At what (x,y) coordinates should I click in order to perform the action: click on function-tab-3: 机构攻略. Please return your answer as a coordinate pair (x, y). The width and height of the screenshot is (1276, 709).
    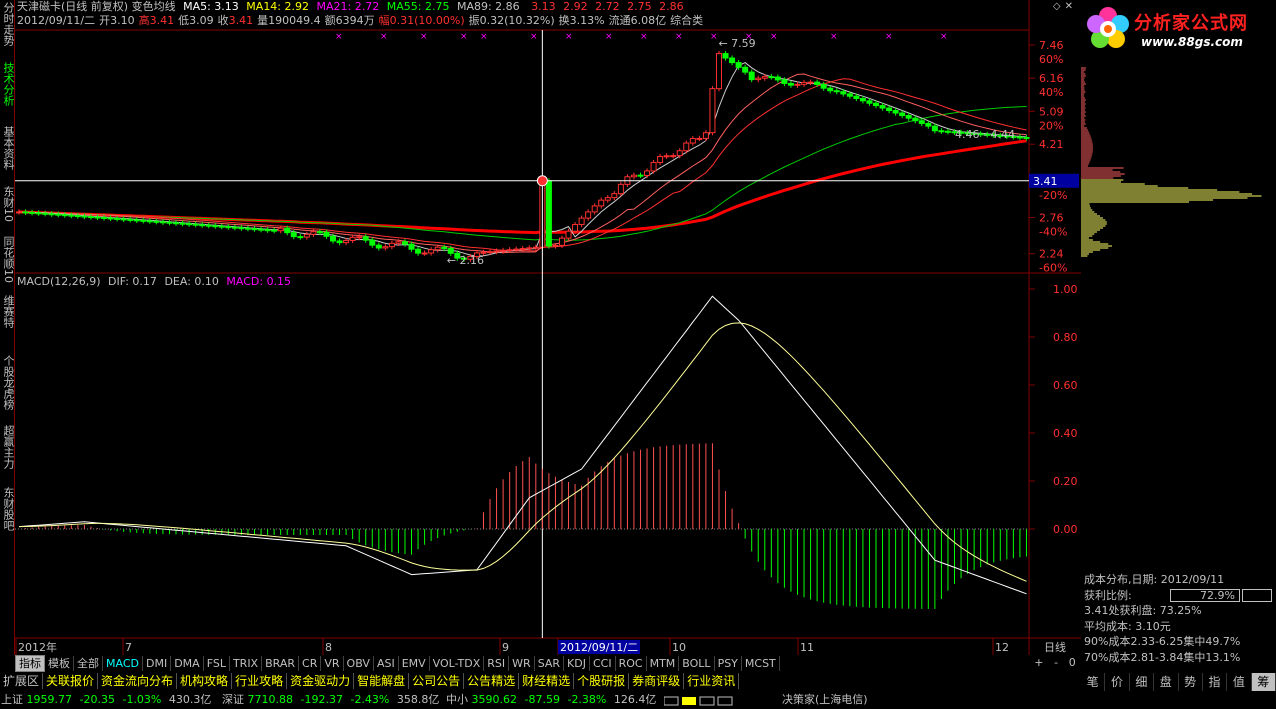
    Looking at the image, I should click on (204, 681).